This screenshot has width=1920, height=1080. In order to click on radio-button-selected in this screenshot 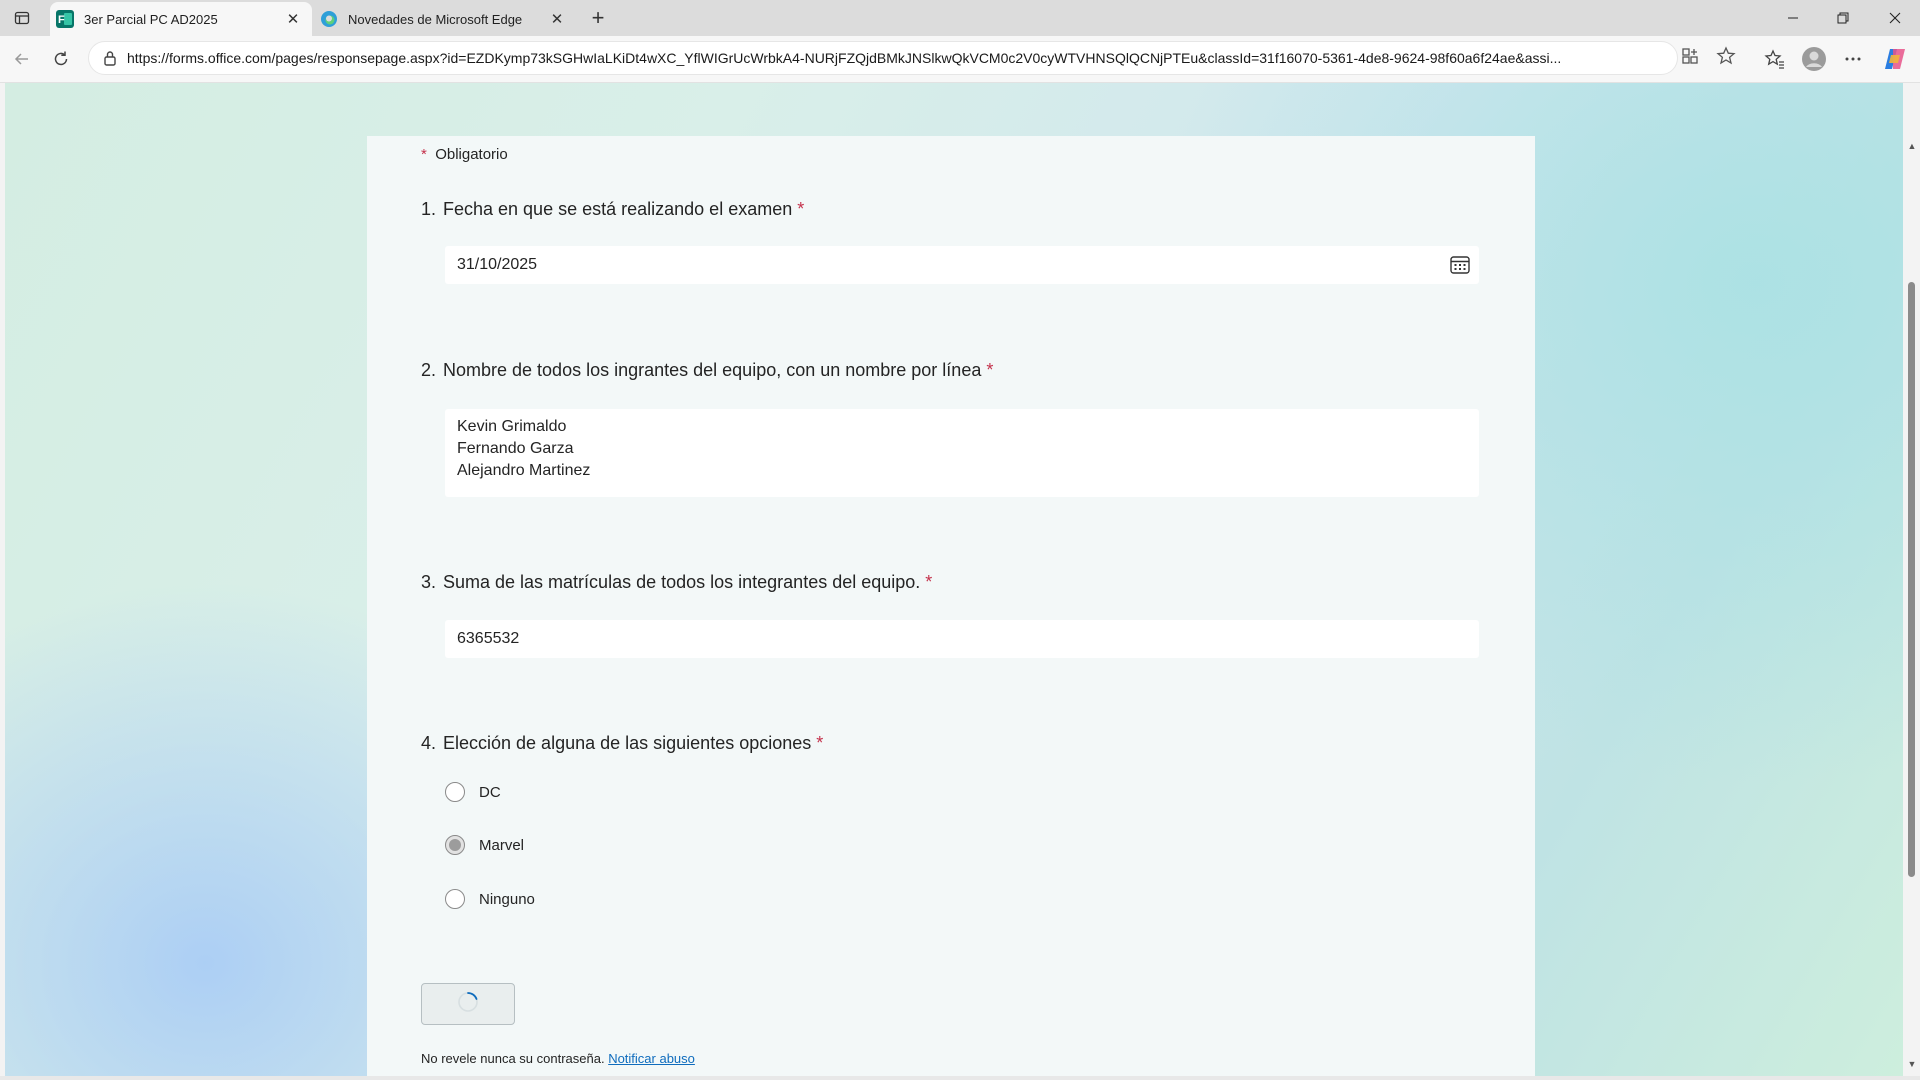, I will do `click(455, 845)`.